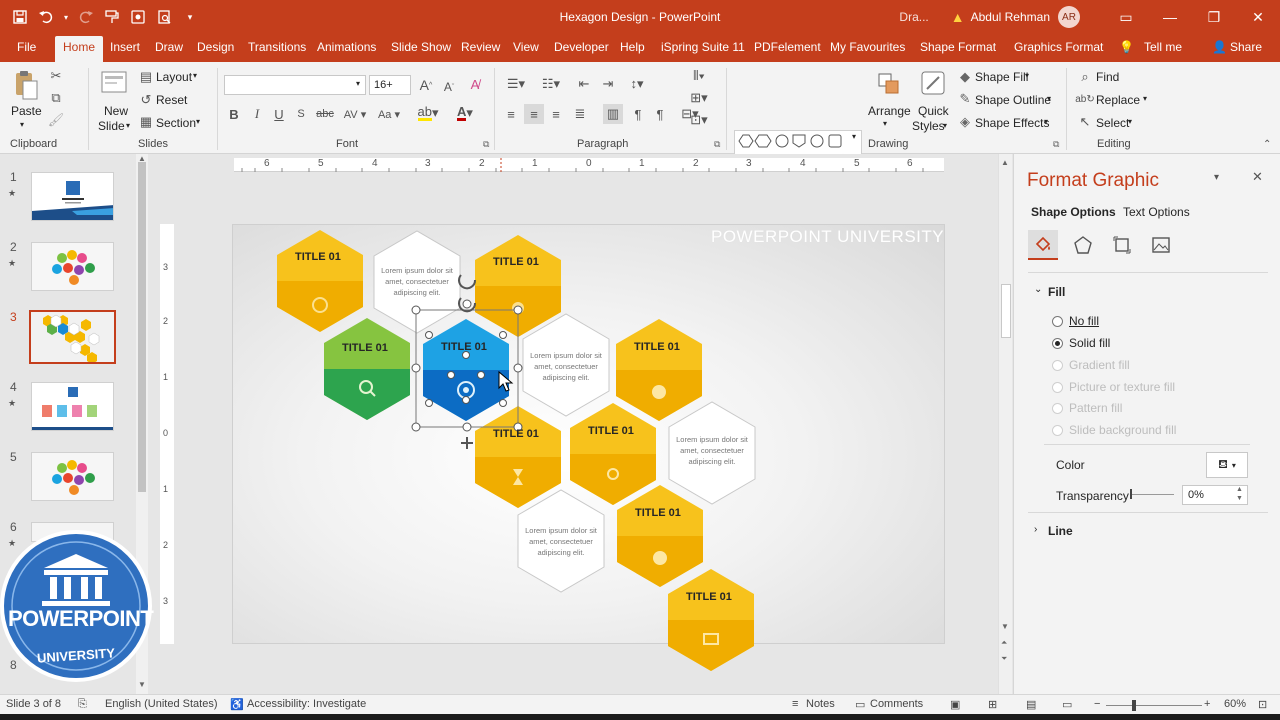 The image size is (1280, 720). Describe the element at coordinates (933, 111) in the screenshot. I see `quick-styles-button: Quick` at that location.